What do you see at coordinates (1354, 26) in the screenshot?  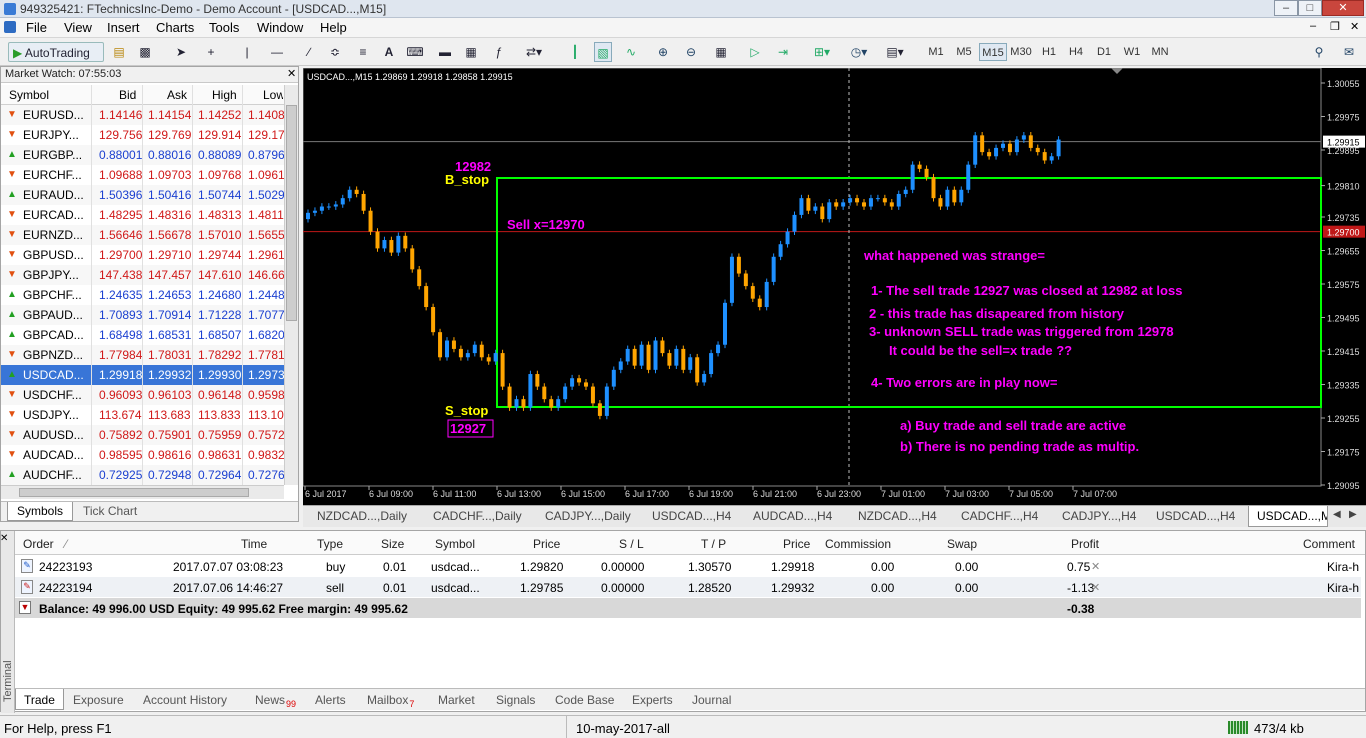 I see `mdi-close-icon: ✕` at bounding box center [1354, 26].